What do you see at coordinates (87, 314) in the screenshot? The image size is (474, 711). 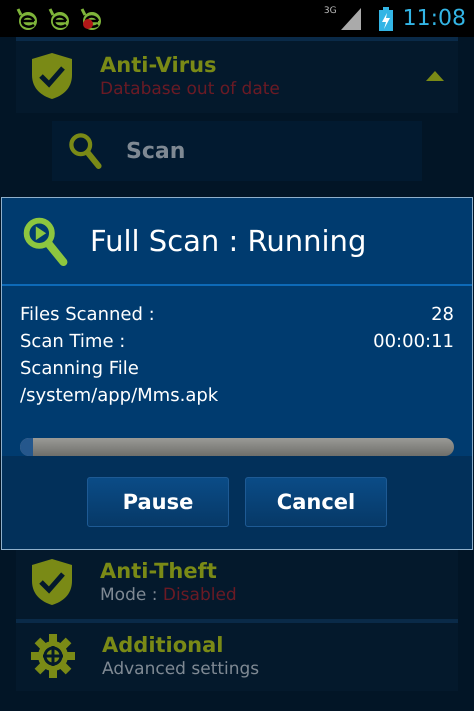 I see `stat-label: Files Scanned :` at bounding box center [87, 314].